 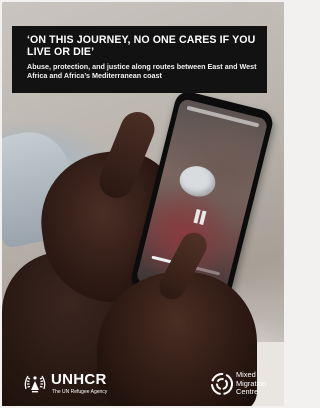 I want to click on mmc-logo: Mixed Migration Centre, so click(x=246, y=386).